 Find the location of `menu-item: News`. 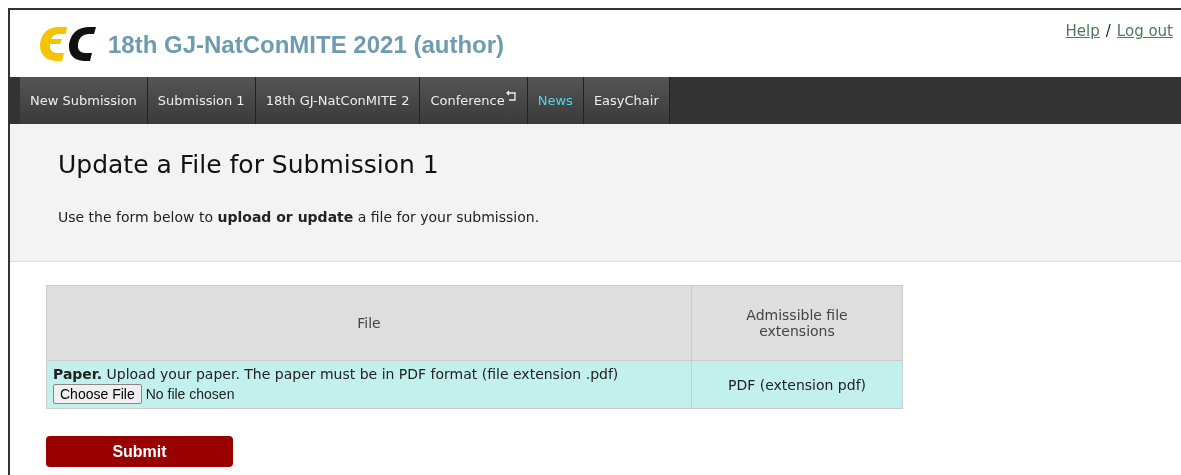

menu-item: News is located at coordinates (555, 100).